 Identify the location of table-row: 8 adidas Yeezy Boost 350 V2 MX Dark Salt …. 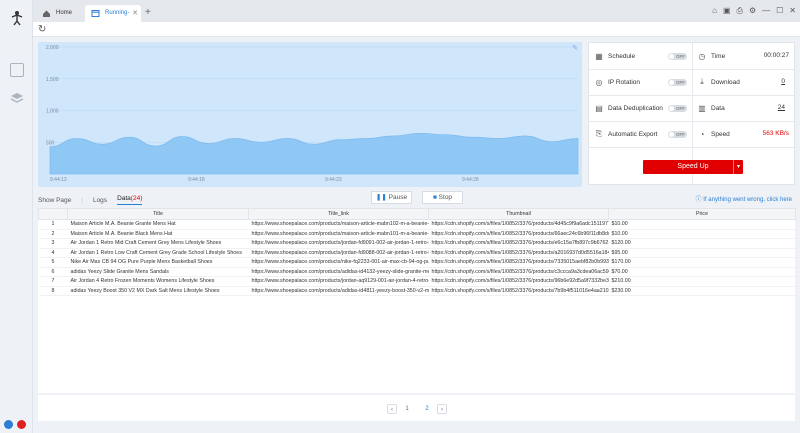
(417, 291).